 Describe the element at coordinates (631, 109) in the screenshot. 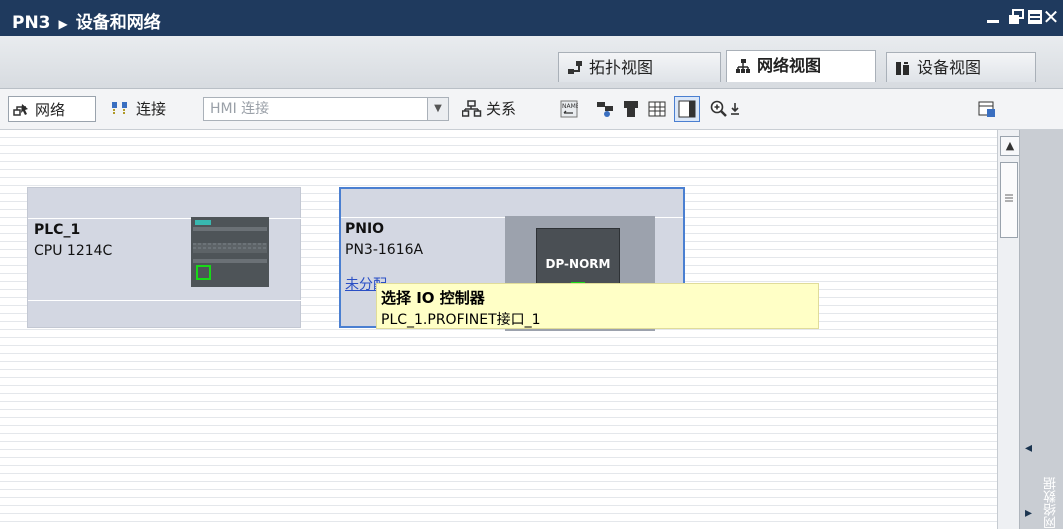

I see `module-icon` at that location.